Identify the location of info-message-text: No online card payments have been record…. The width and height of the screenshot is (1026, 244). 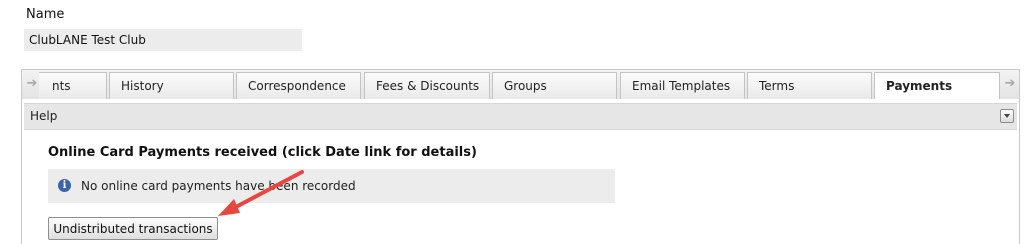
(218, 186).